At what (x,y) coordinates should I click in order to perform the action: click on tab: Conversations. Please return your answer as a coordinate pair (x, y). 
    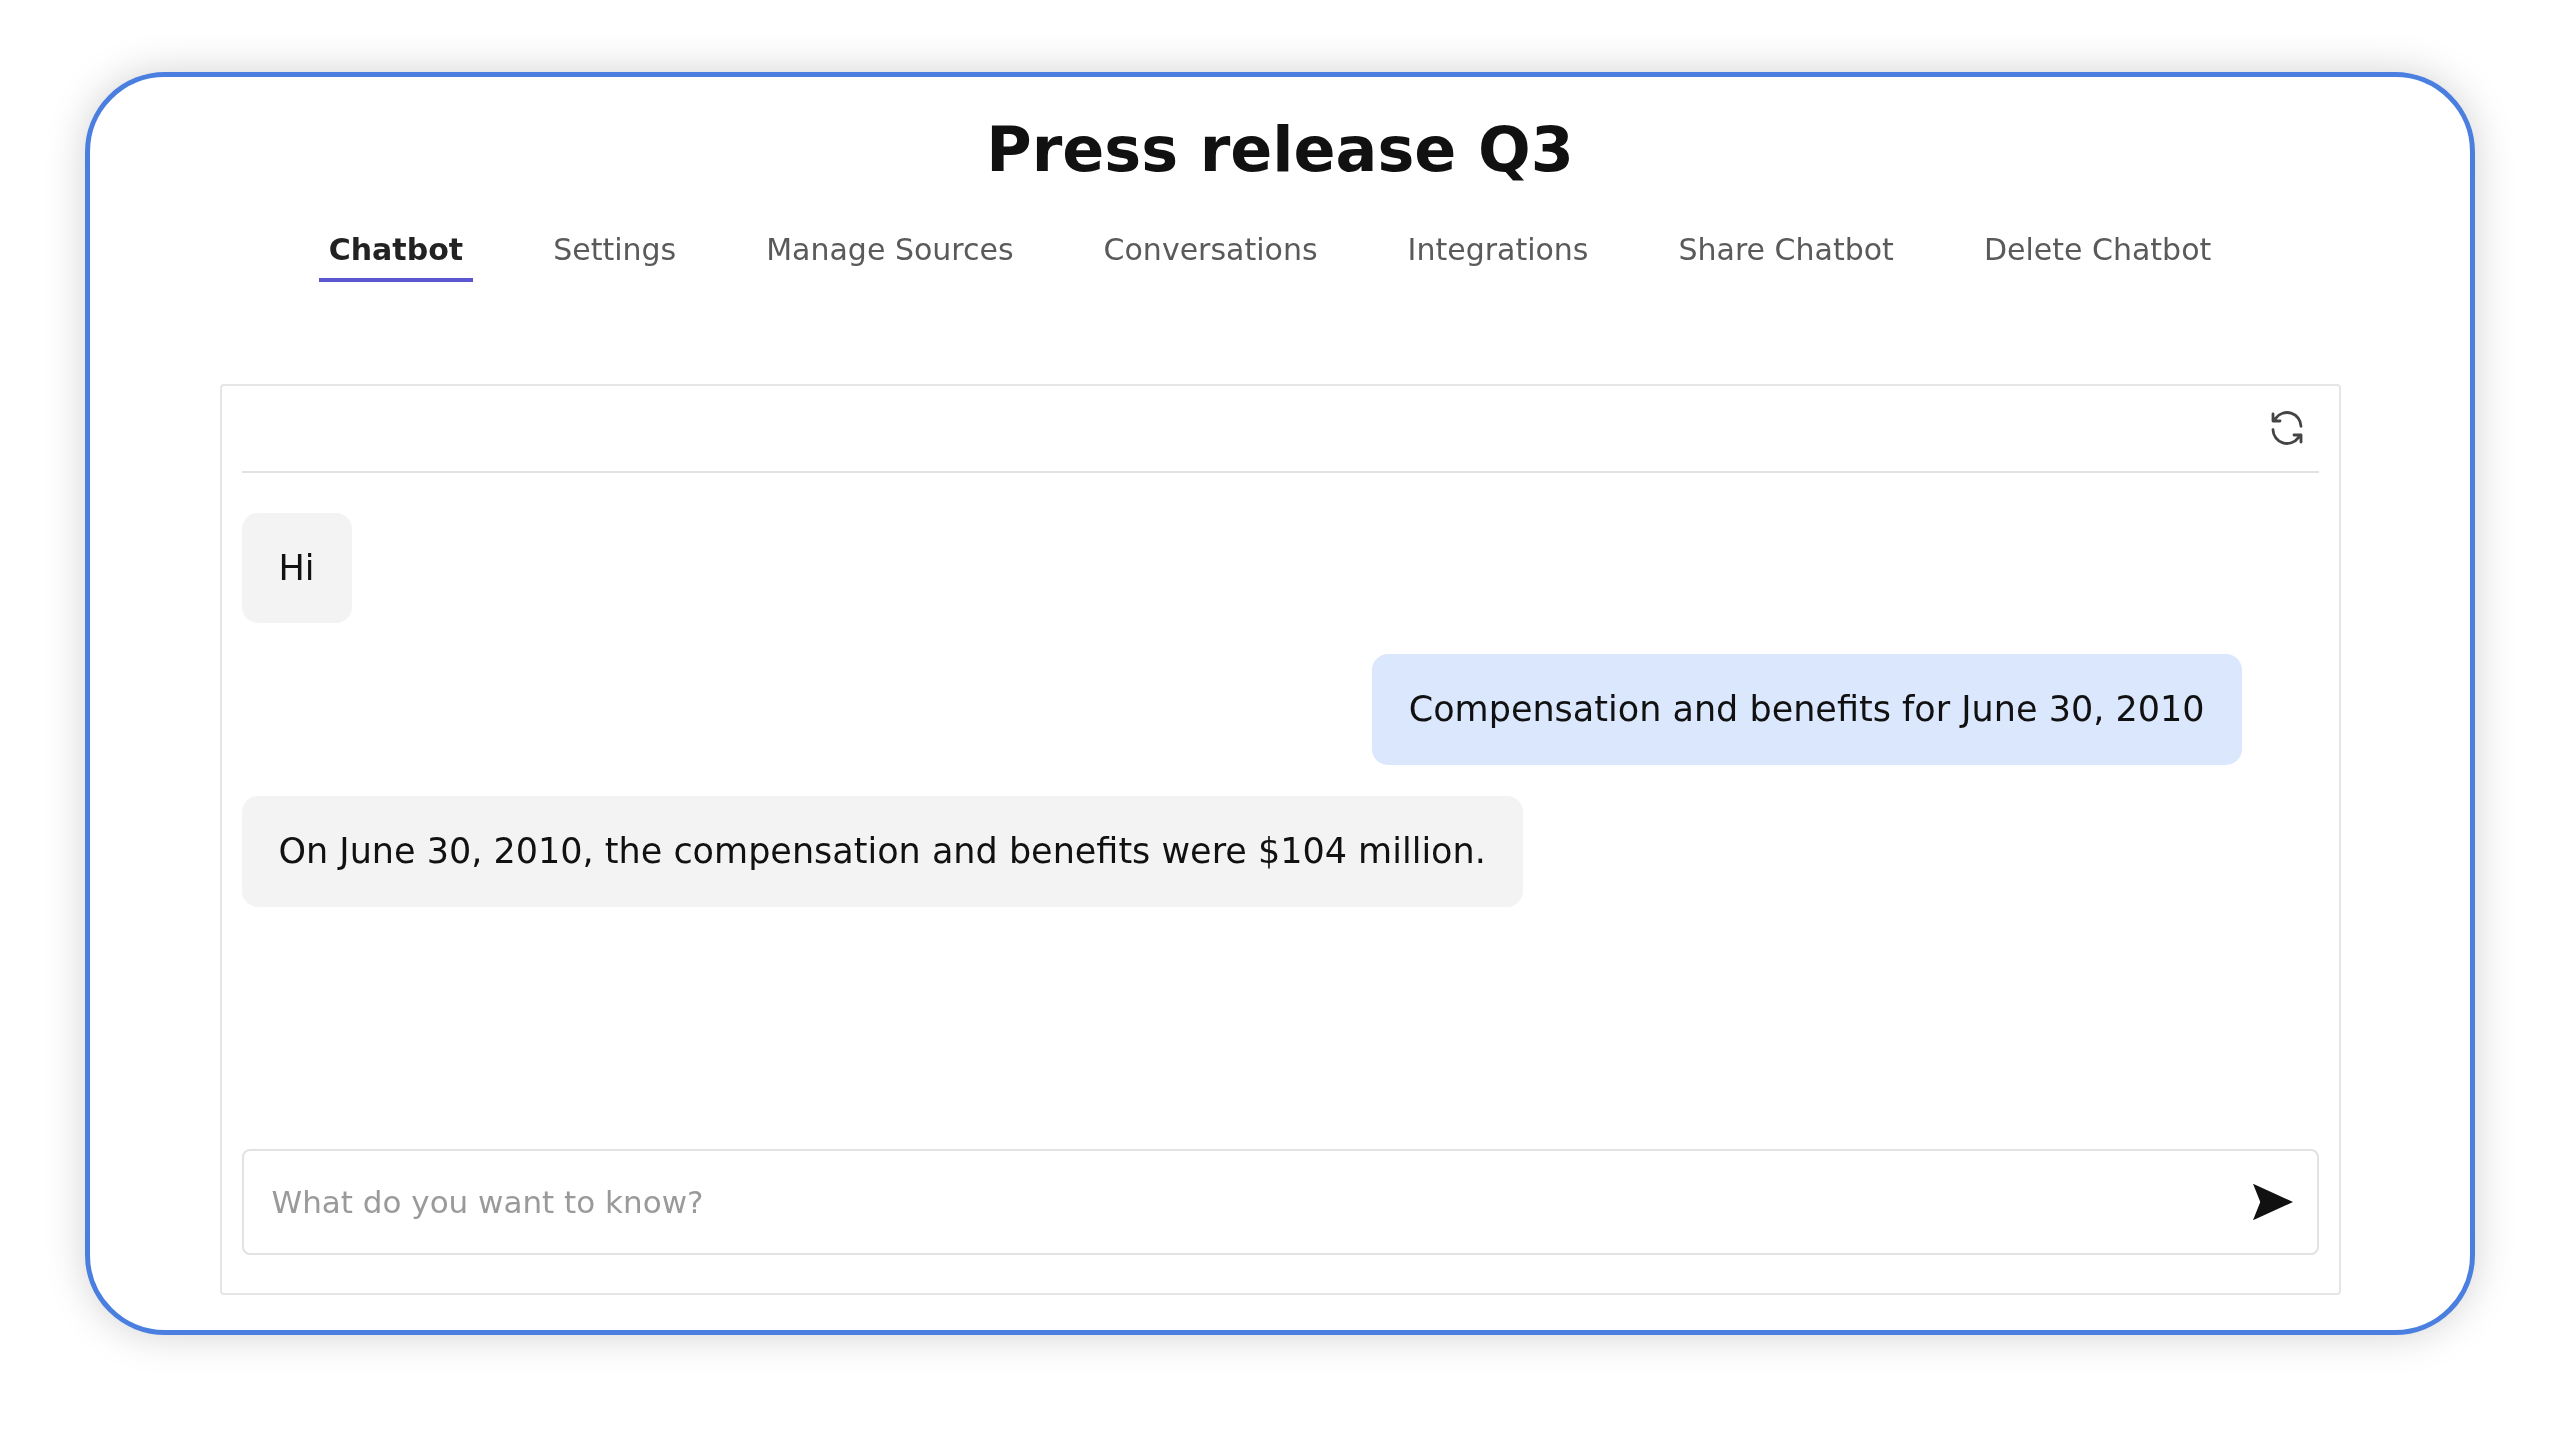
    Looking at the image, I should click on (1210, 254).